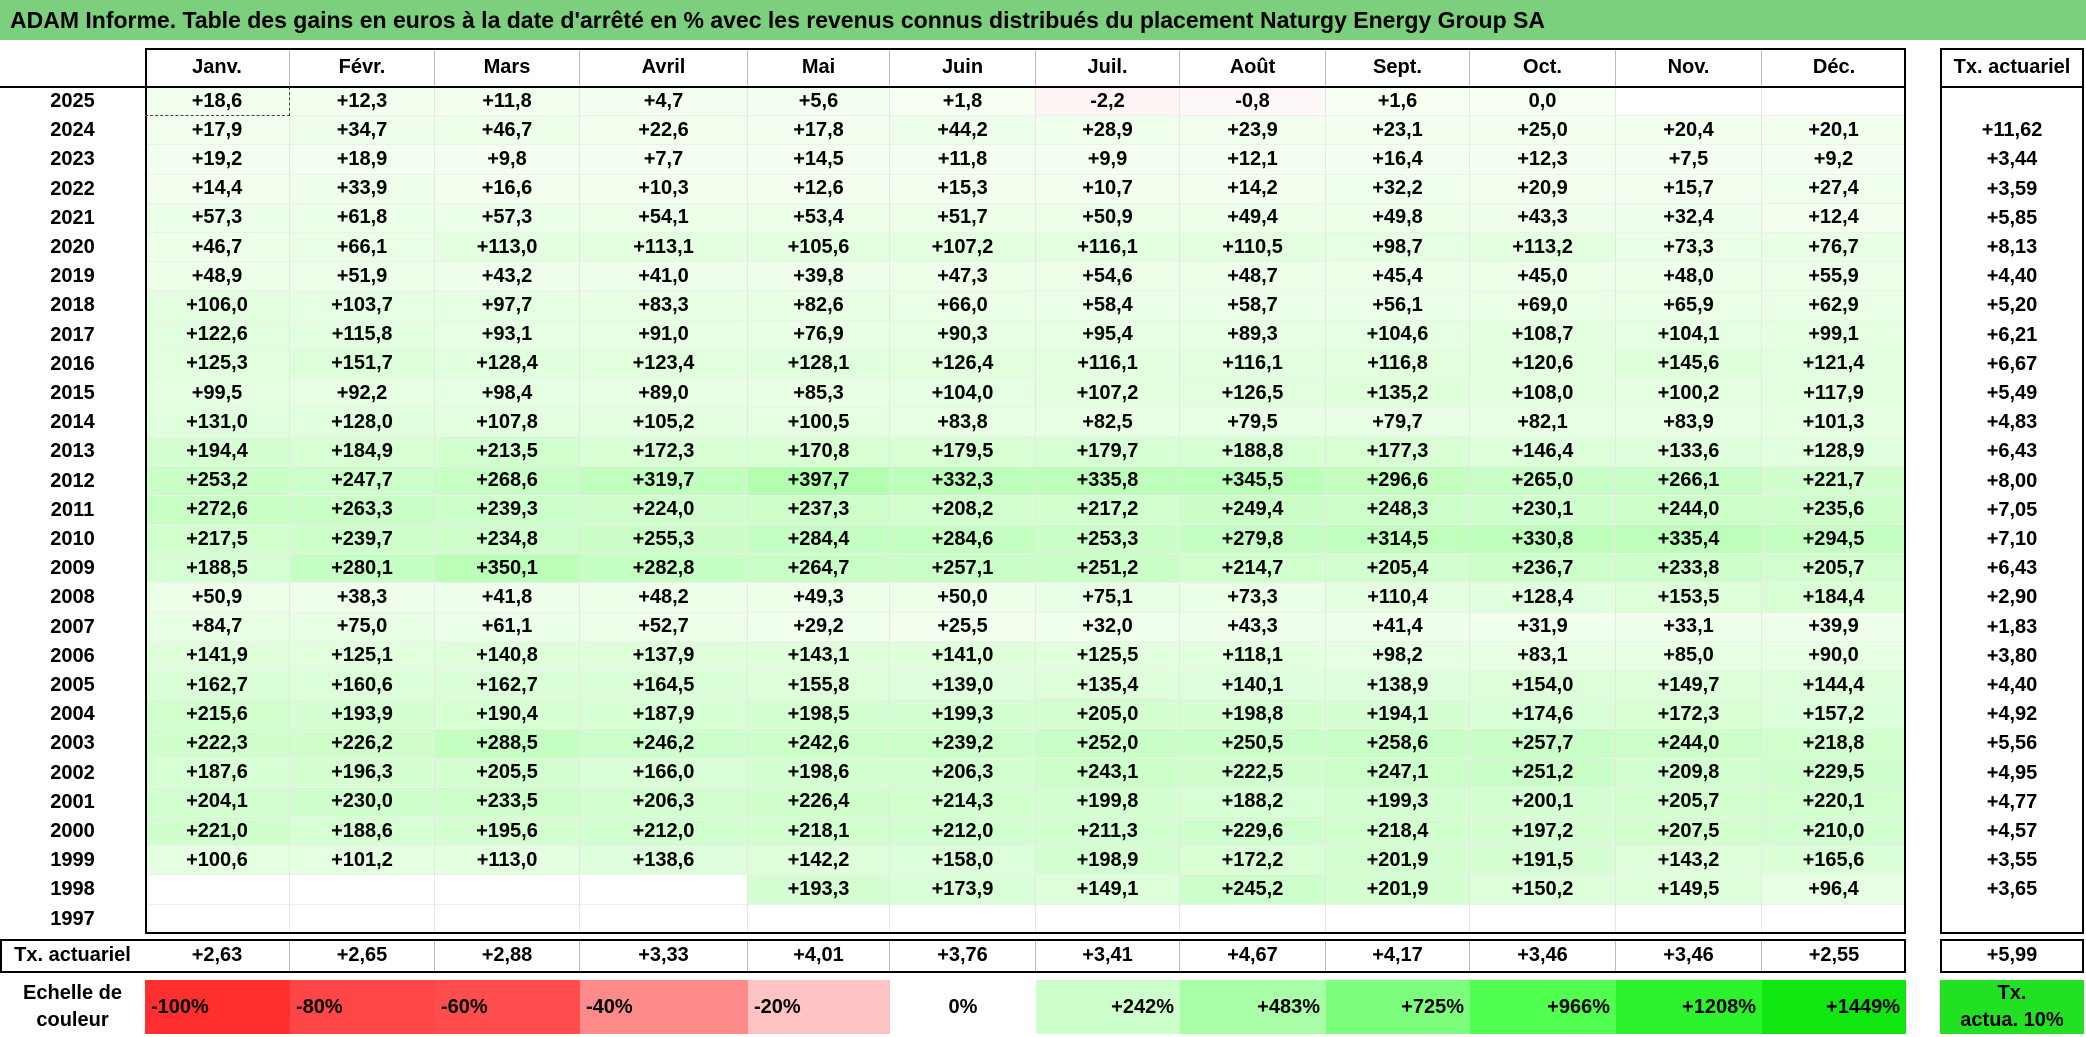 This screenshot has width=2086, height=1037. What do you see at coordinates (72, 130) in the screenshot?
I see `year-label: 2024` at bounding box center [72, 130].